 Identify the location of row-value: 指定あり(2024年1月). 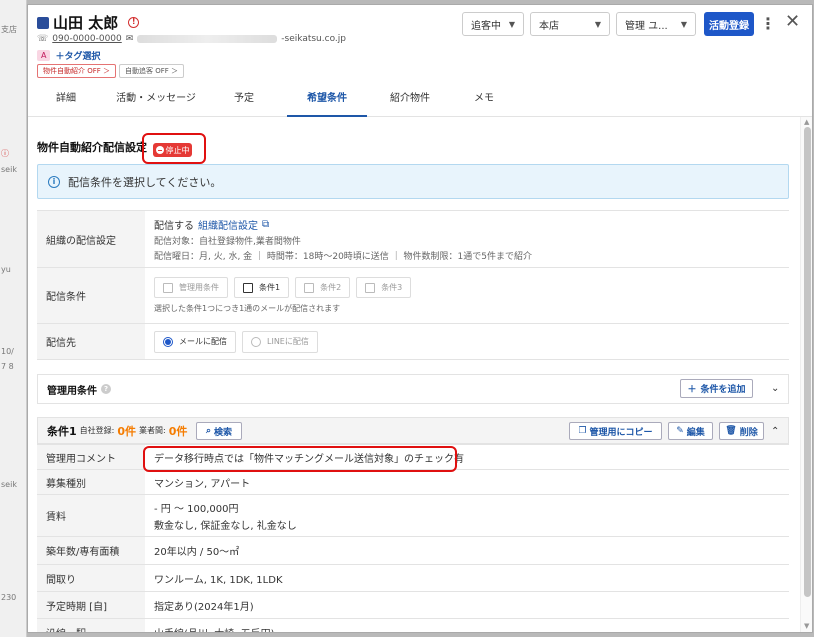
(204, 607).